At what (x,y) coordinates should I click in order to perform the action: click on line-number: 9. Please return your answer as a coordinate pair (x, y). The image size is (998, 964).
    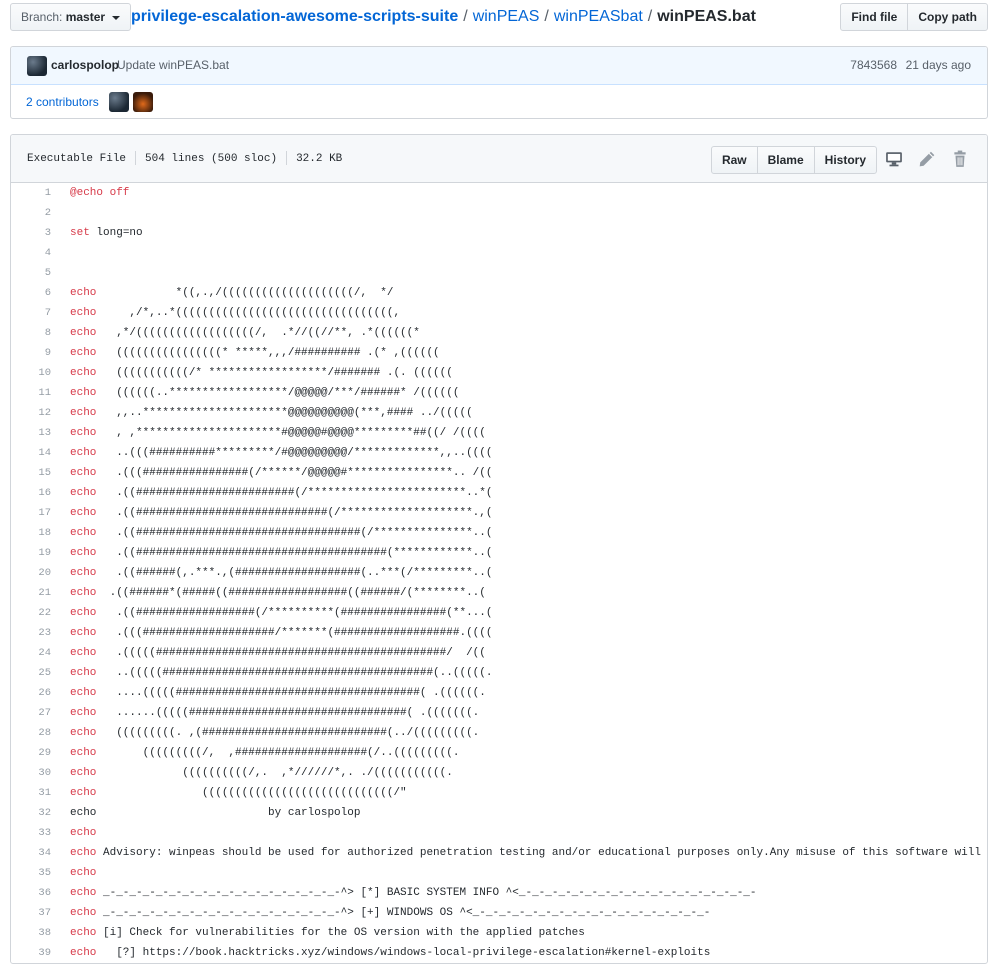
    Looking at the image, I should click on (31, 353).